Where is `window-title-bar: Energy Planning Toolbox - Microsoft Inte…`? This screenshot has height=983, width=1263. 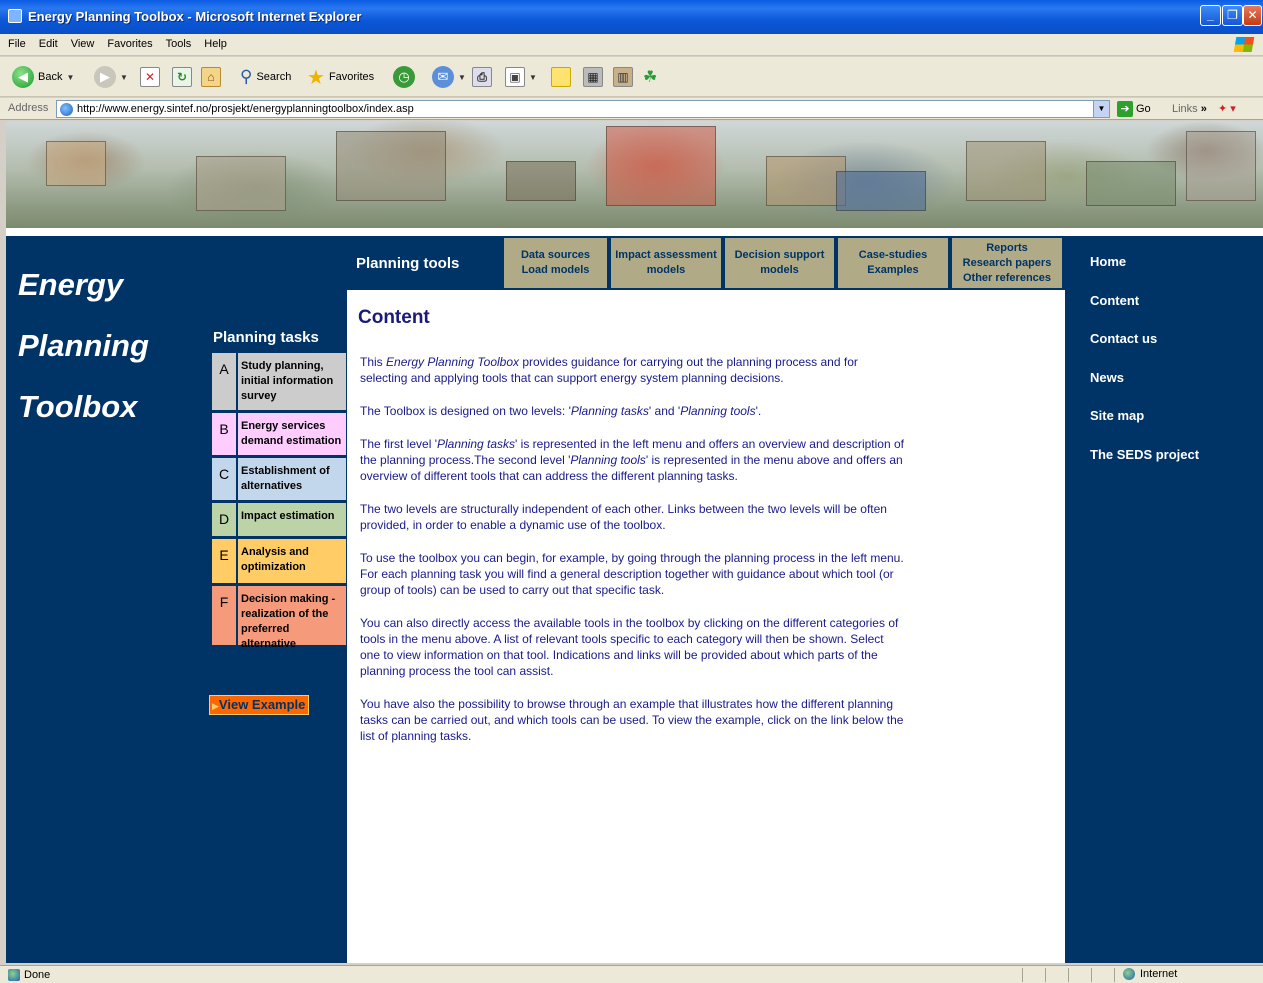 window-title-bar: Energy Planning Toolbox - Microsoft Inte… is located at coordinates (631, 17).